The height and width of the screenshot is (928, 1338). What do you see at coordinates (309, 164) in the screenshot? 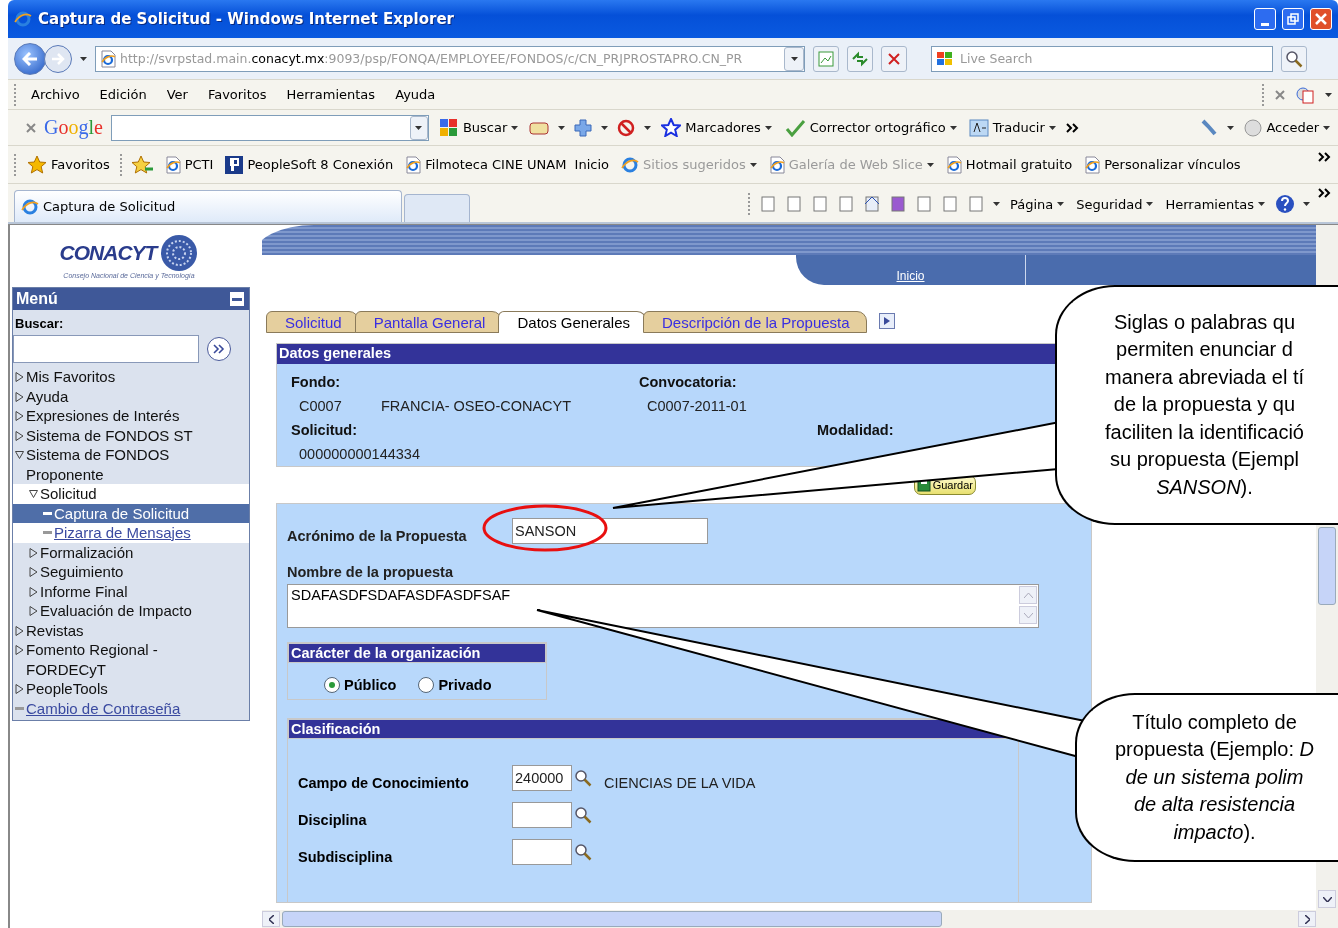
I see `favorite-link: PeopleSoft 8 Conexión` at bounding box center [309, 164].